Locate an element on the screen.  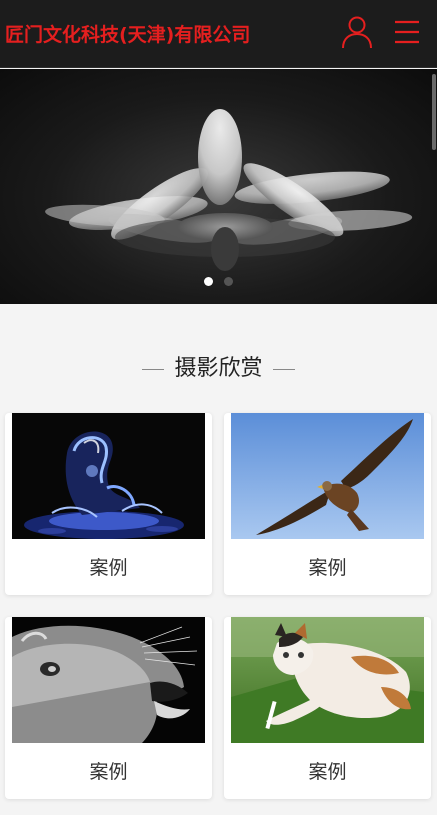
top-bar: 匠门文化科技(天津)有限公司 is located at coordinates (218, 34).